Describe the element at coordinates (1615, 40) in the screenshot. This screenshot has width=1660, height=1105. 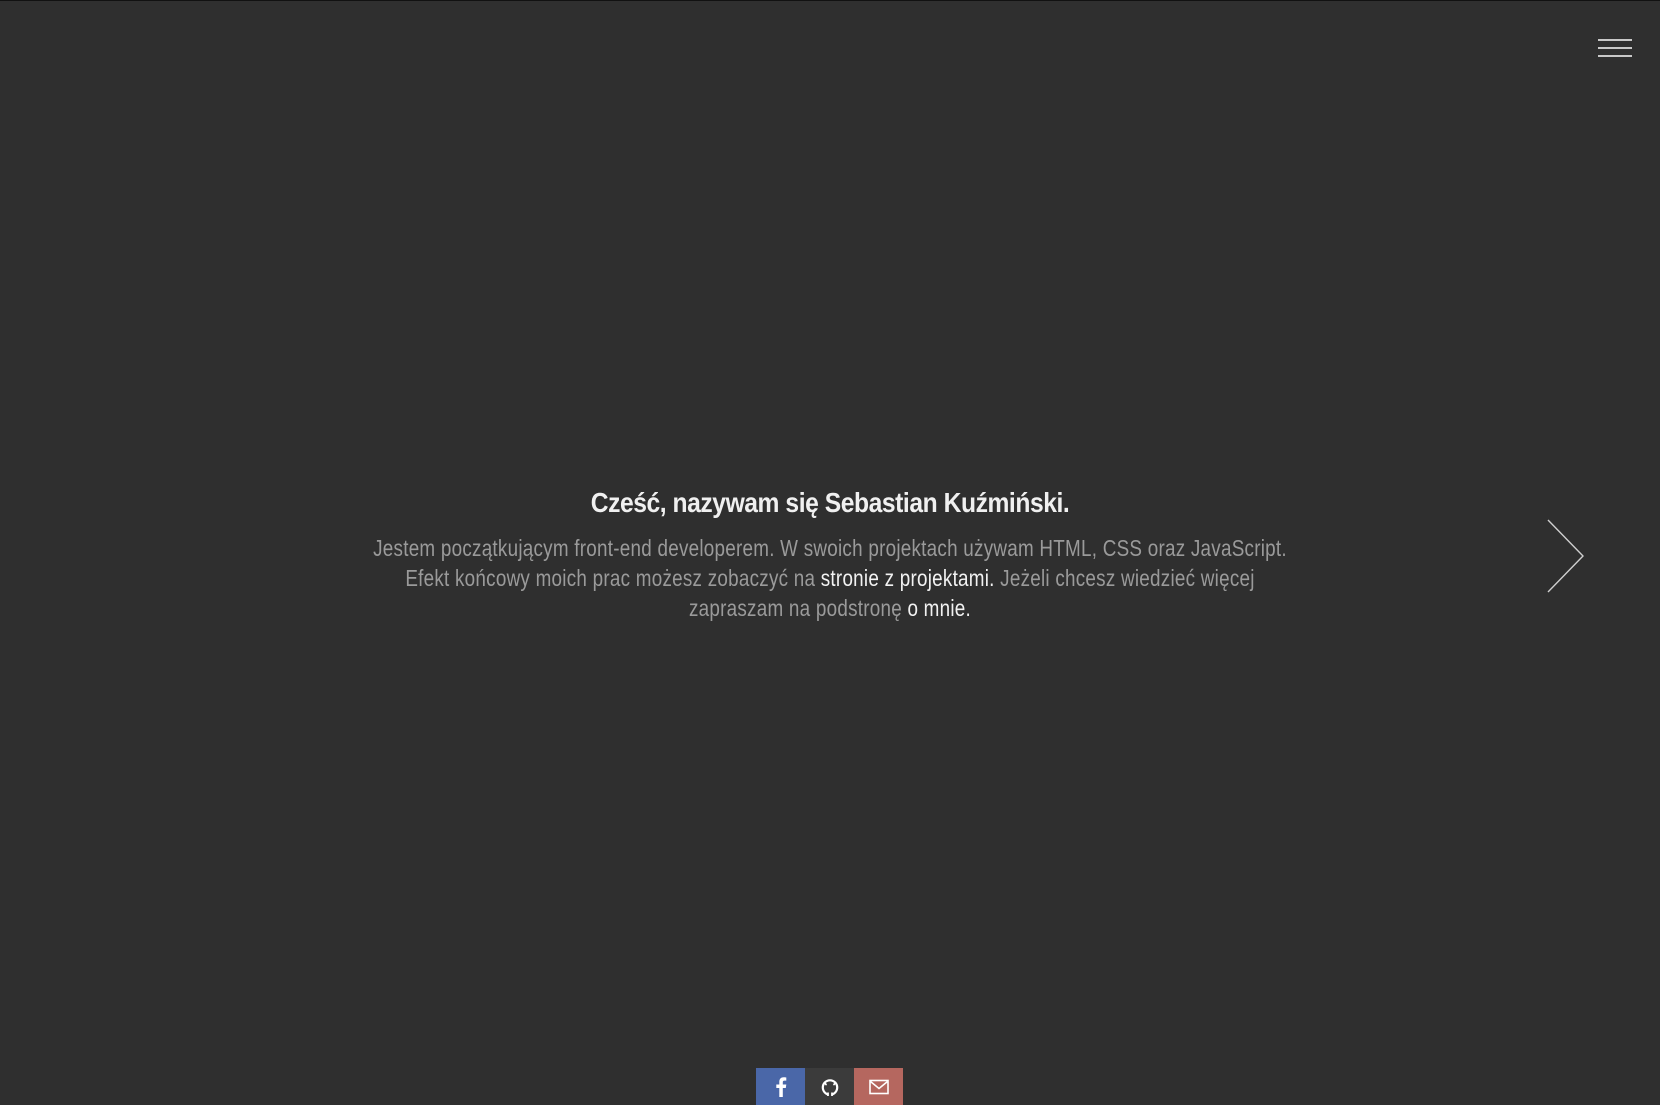
I see `hamburger-icon` at that location.